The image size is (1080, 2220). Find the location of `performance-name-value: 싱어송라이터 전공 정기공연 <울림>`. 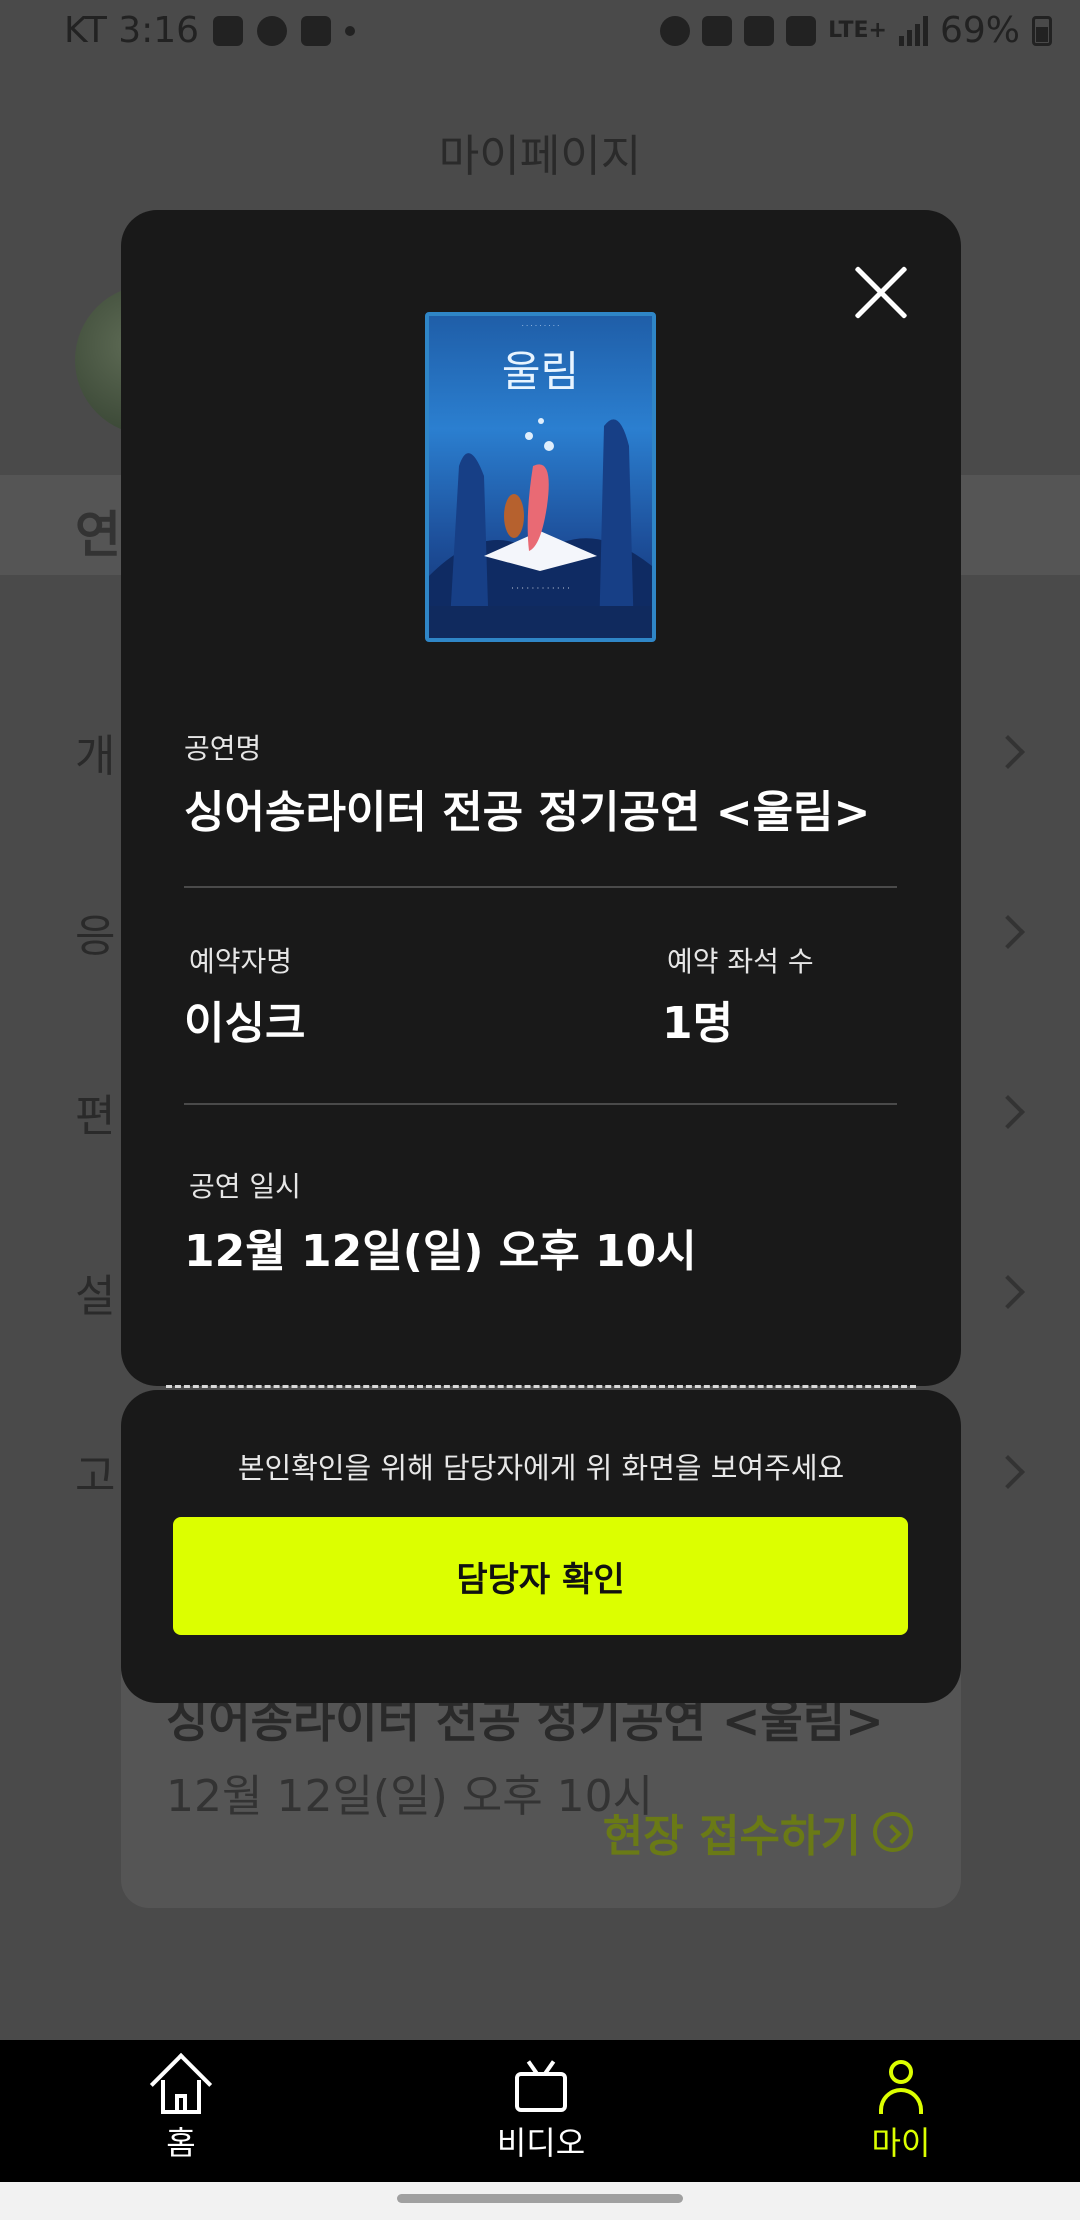

performance-name-value: 싱어송라이터 전공 정기공연 <울림> is located at coordinates (527, 812).